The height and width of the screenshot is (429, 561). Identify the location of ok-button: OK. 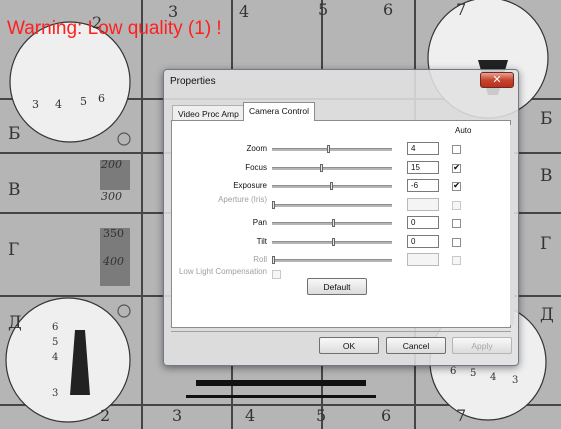
(349, 345).